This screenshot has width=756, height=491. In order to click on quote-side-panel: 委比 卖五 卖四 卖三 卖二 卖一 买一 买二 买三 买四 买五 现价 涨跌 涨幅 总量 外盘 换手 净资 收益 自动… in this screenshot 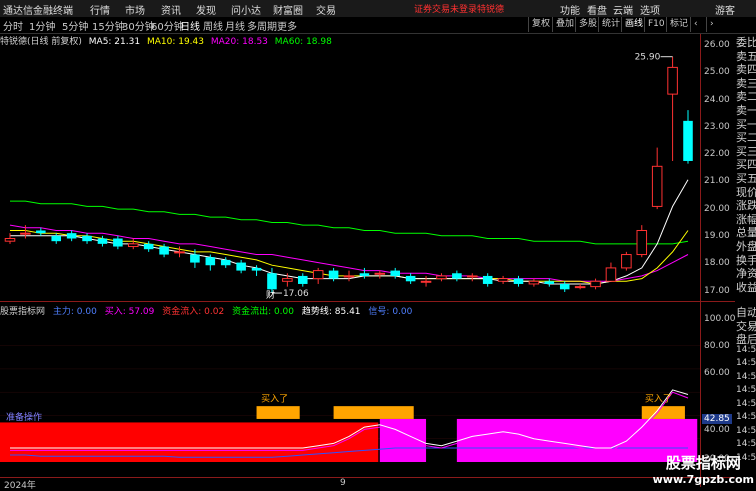, I will do `click(745, 260)`.